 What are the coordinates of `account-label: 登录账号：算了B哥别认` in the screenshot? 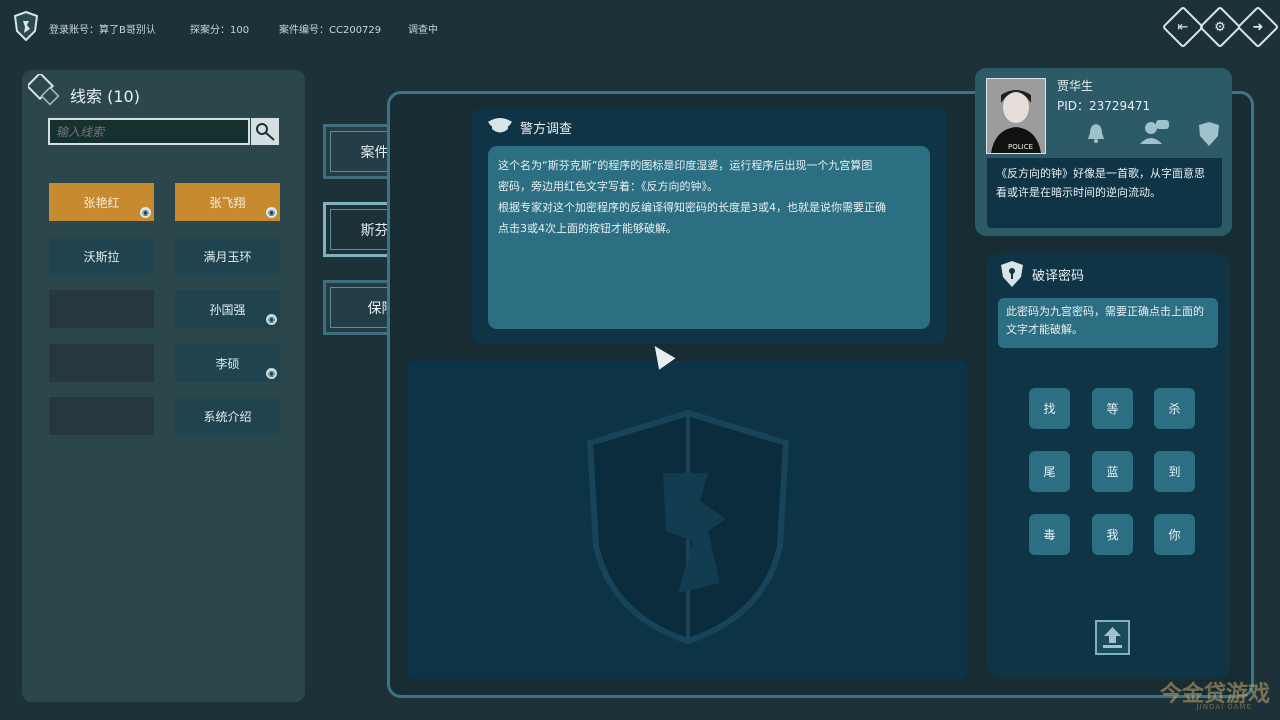 It's located at (102, 30).